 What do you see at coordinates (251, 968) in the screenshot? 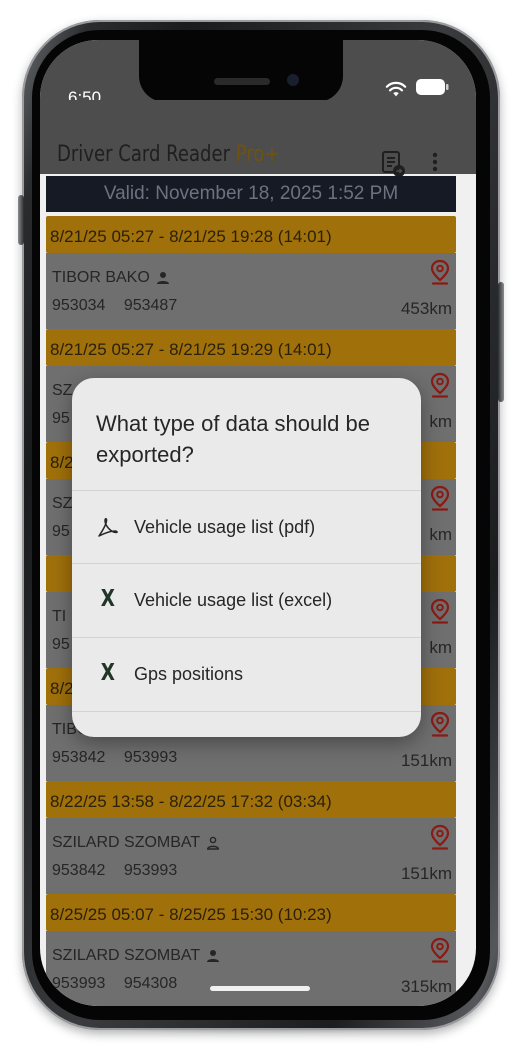
I see `trip-details: SZILARD SZOMBAT 953993 954308 315km` at bounding box center [251, 968].